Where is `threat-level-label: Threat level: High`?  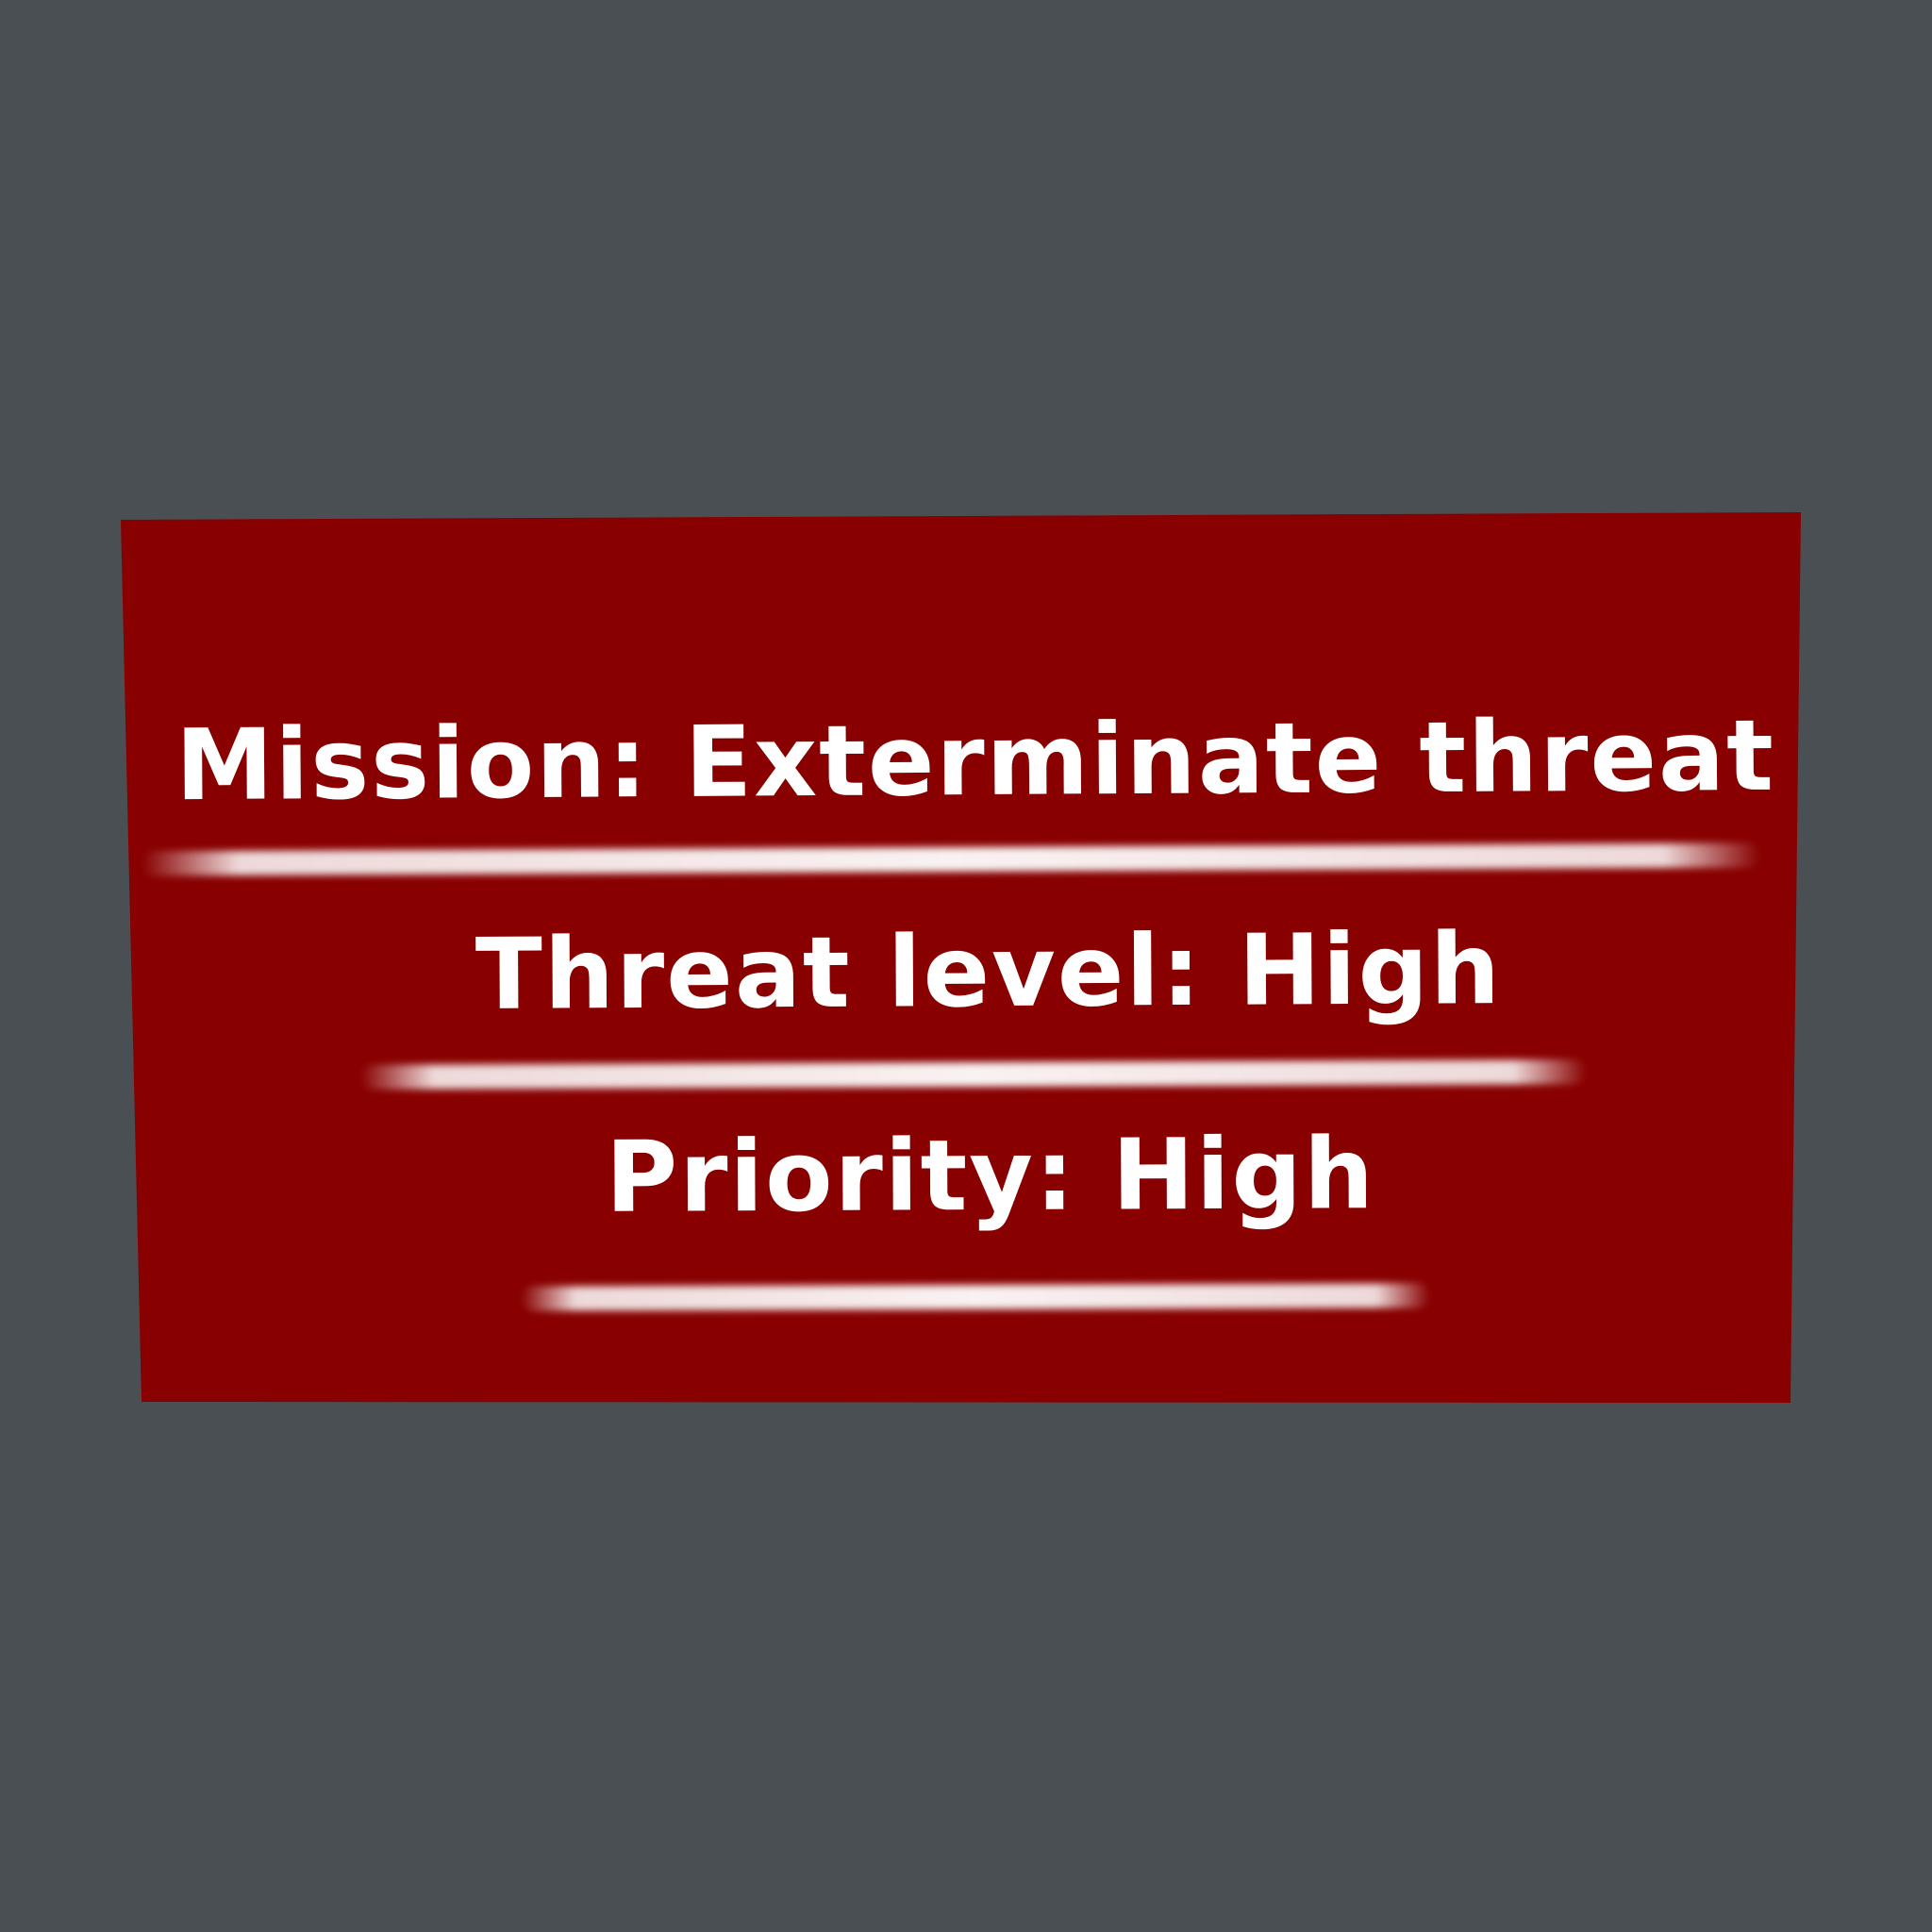 threat-level-label: Threat level: High is located at coordinates (989, 971).